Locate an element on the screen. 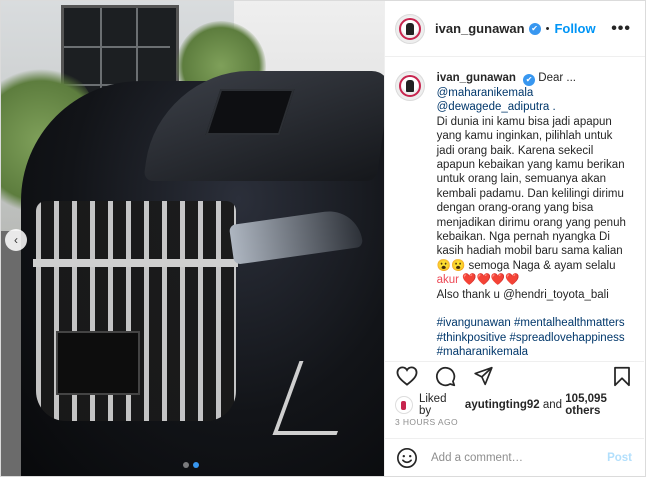 The width and height of the screenshot is (646, 477). post-header: ivan_gunawan ✔ • Follow ••• is located at coordinates (515, 29).